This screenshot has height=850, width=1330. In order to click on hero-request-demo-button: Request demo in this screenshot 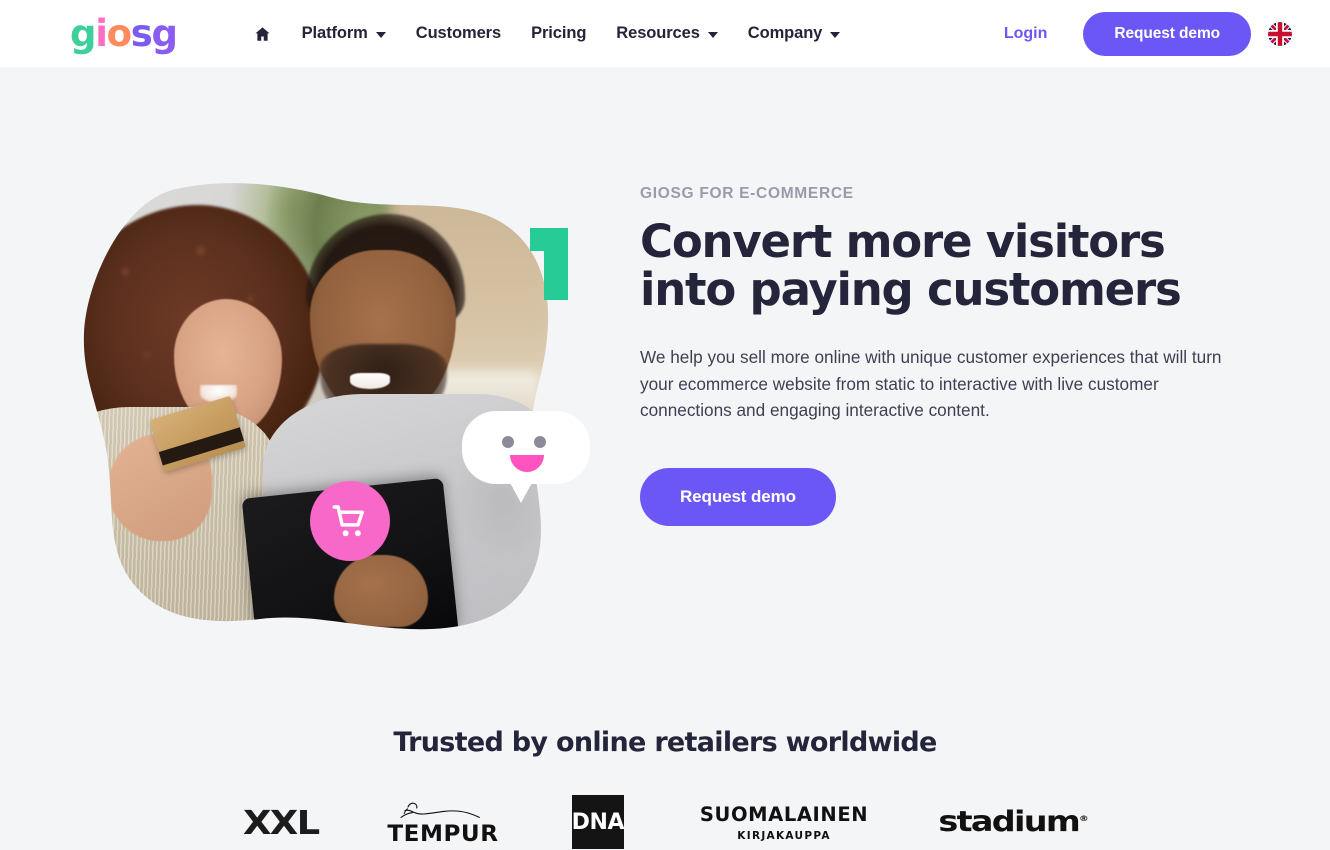, I will do `click(738, 497)`.